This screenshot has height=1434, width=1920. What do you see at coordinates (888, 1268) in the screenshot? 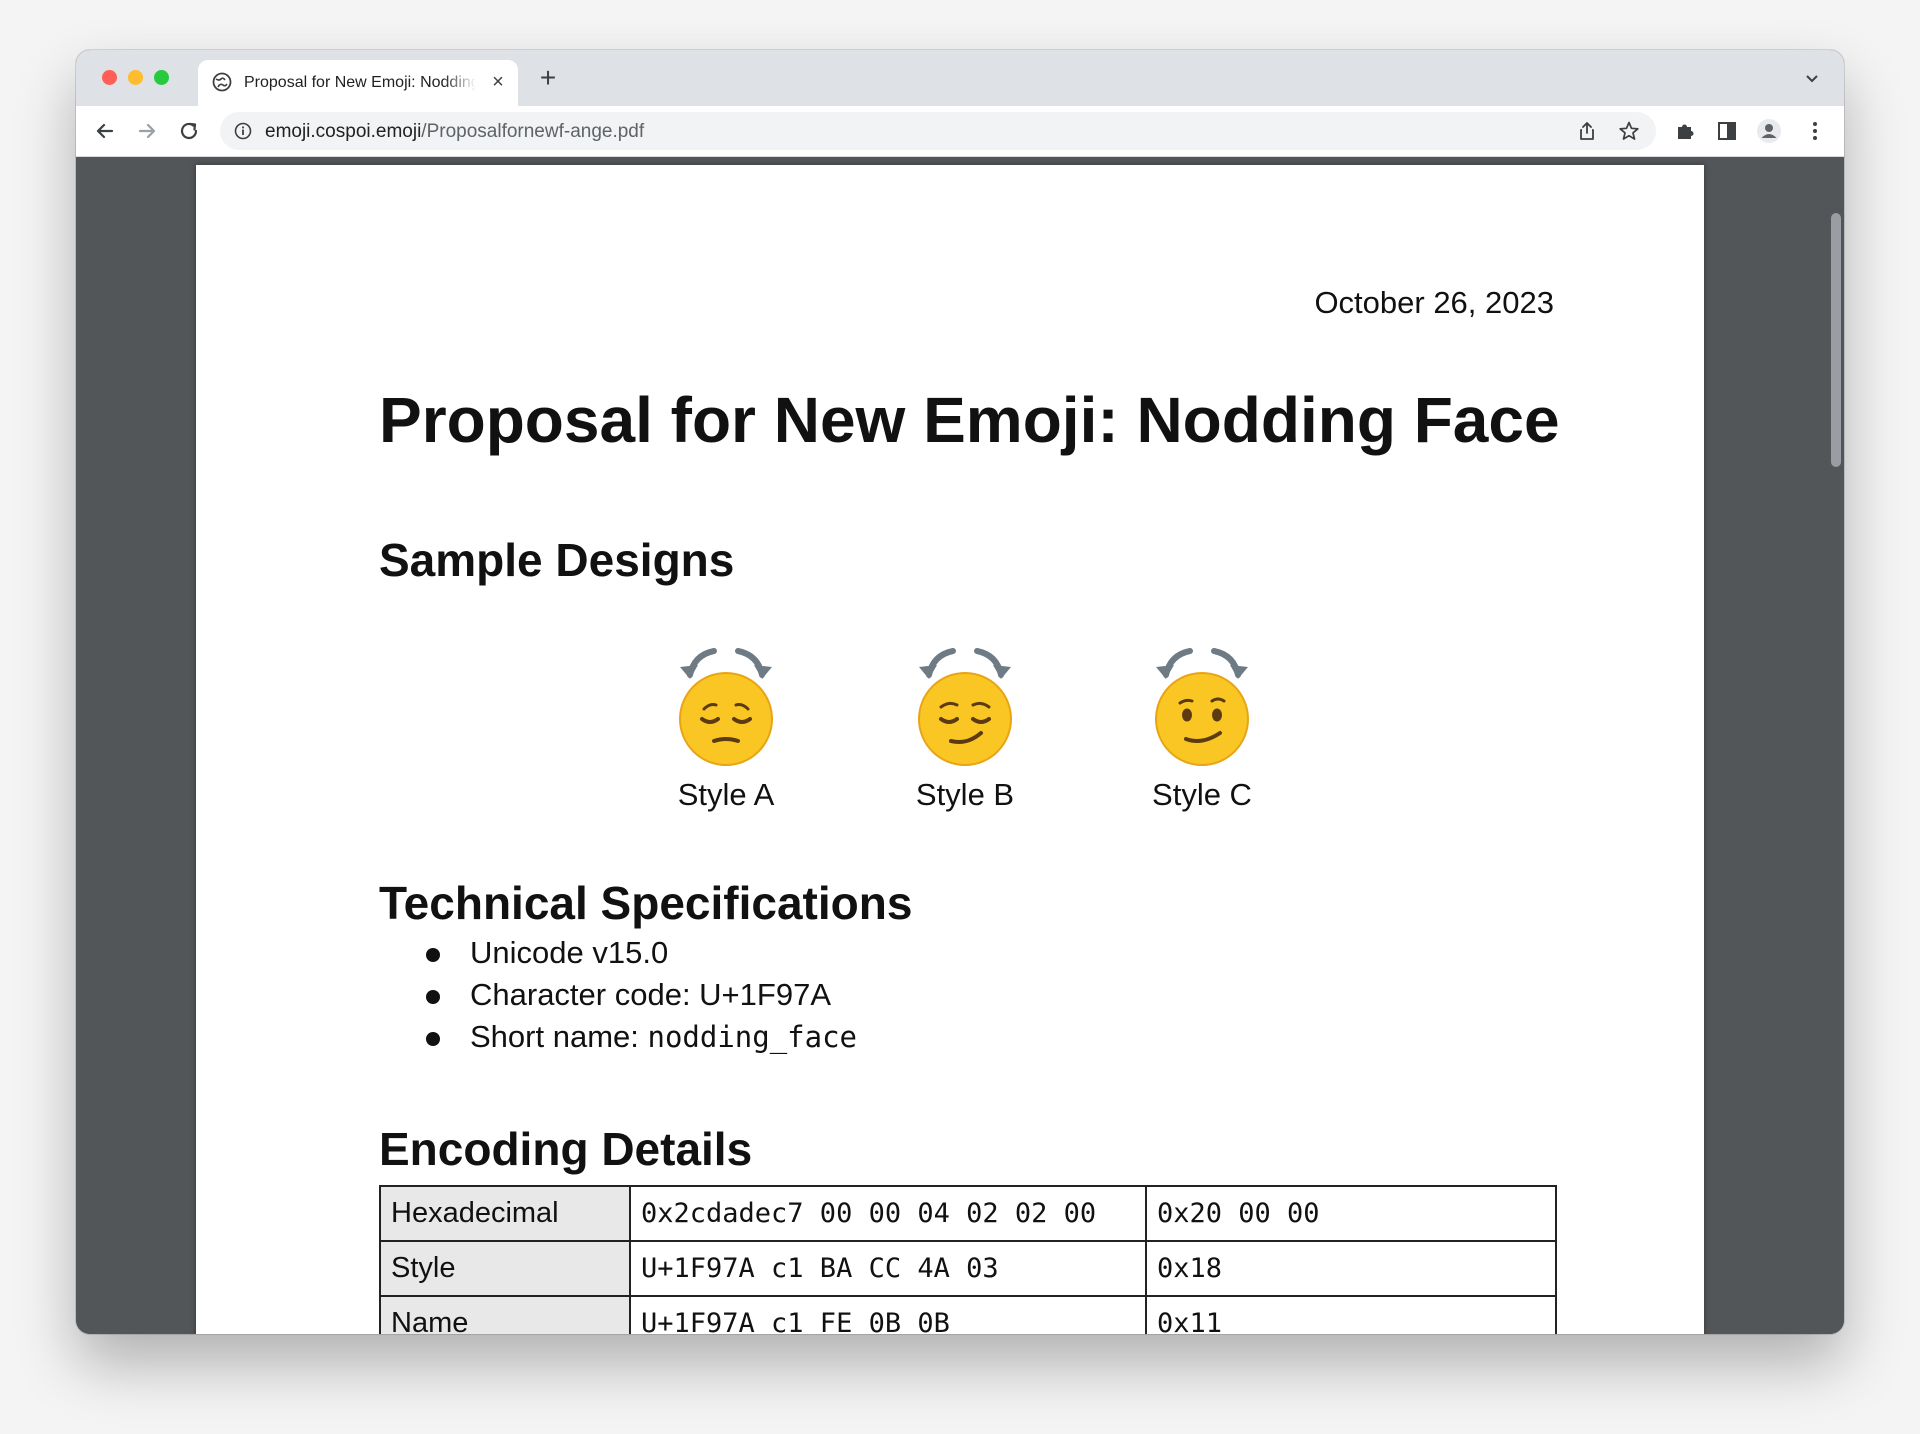
I see `row-value: U+1F97A c1 BA CC 4A 03` at bounding box center [888, 1268].